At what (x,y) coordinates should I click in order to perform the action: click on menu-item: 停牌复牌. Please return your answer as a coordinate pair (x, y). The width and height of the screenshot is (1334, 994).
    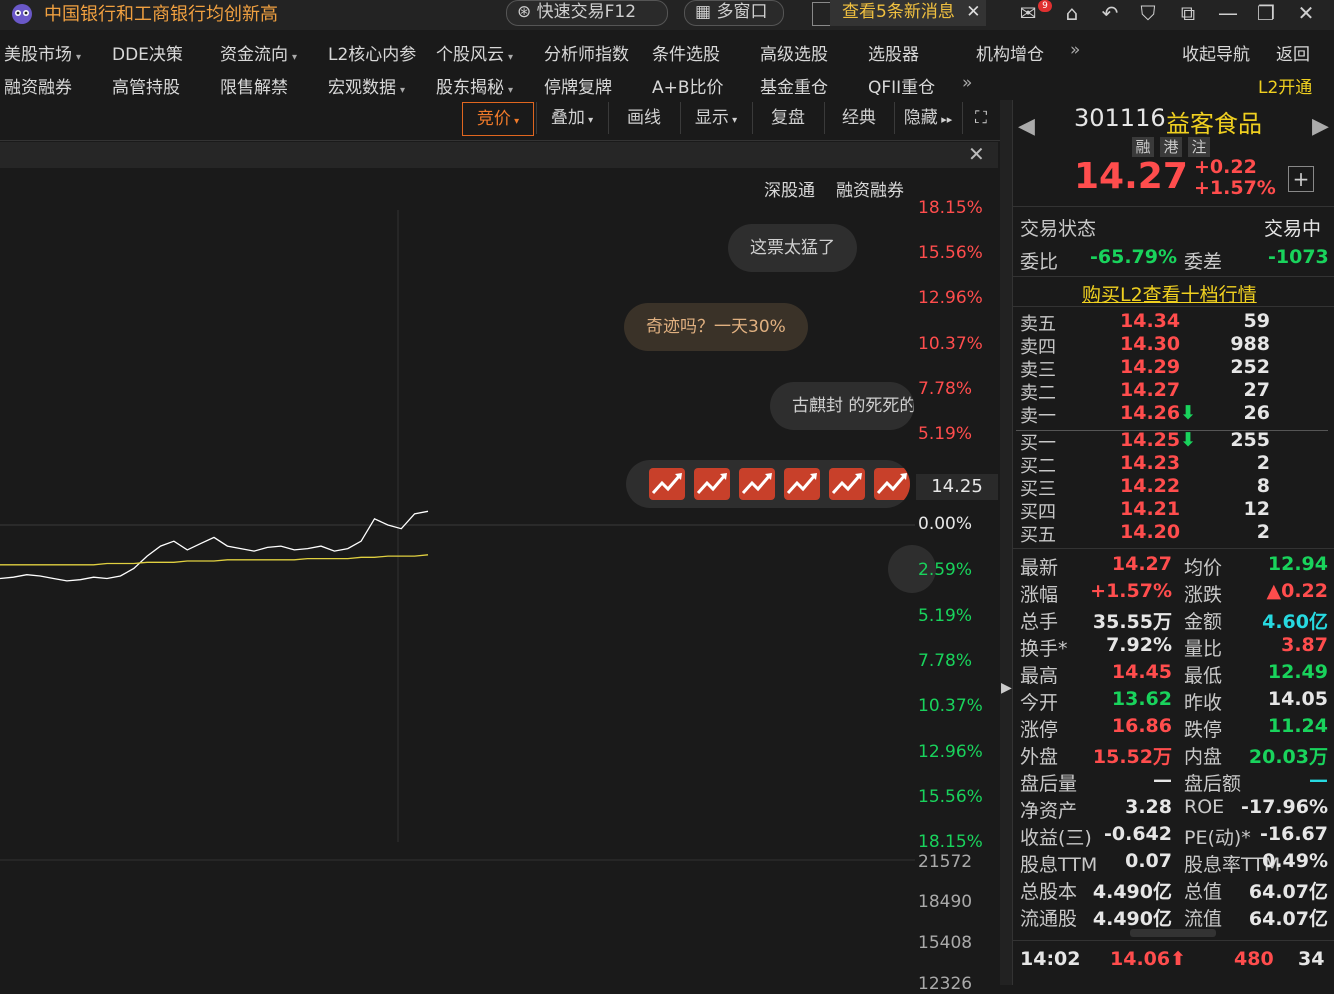
    Looking at the image, I should click on (578, 85).